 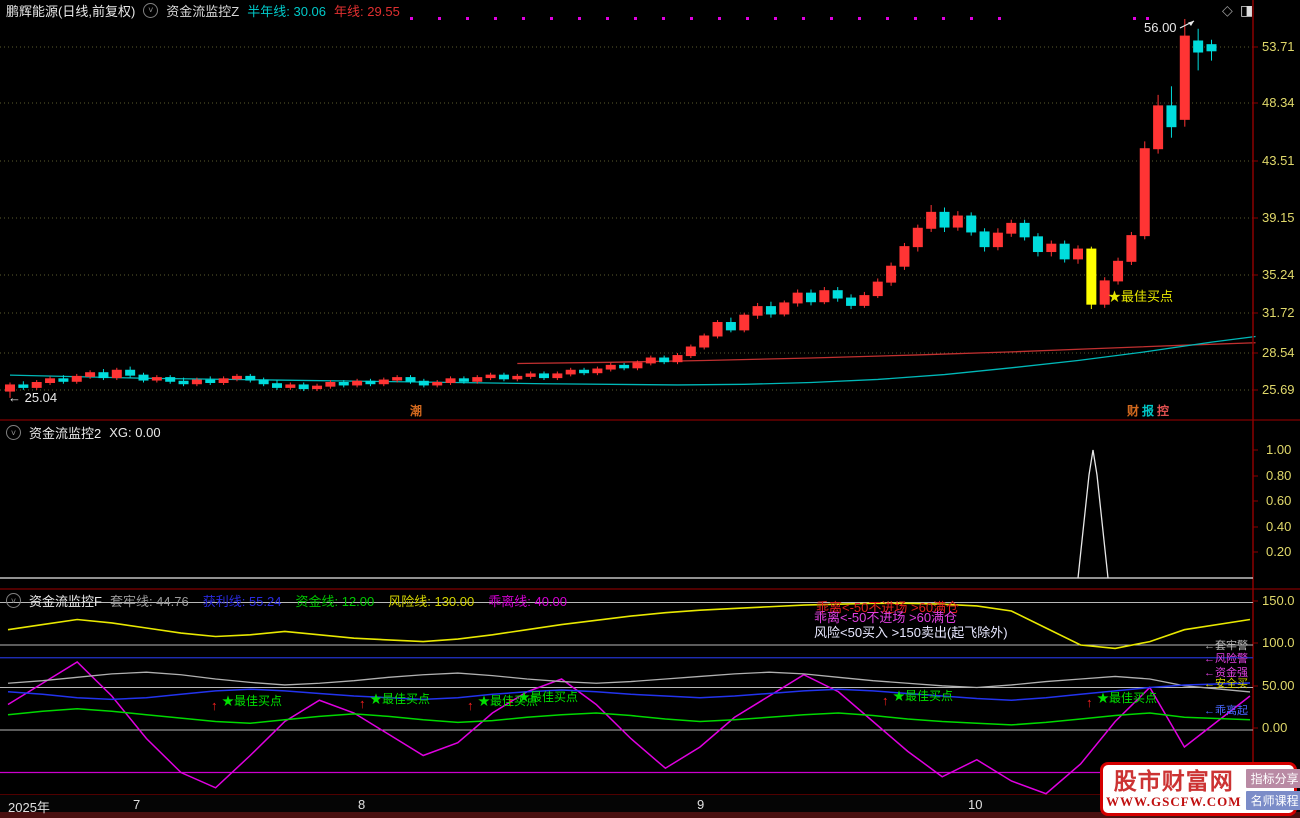 I want to click on xg-spike, so click(x=1093, y=514).